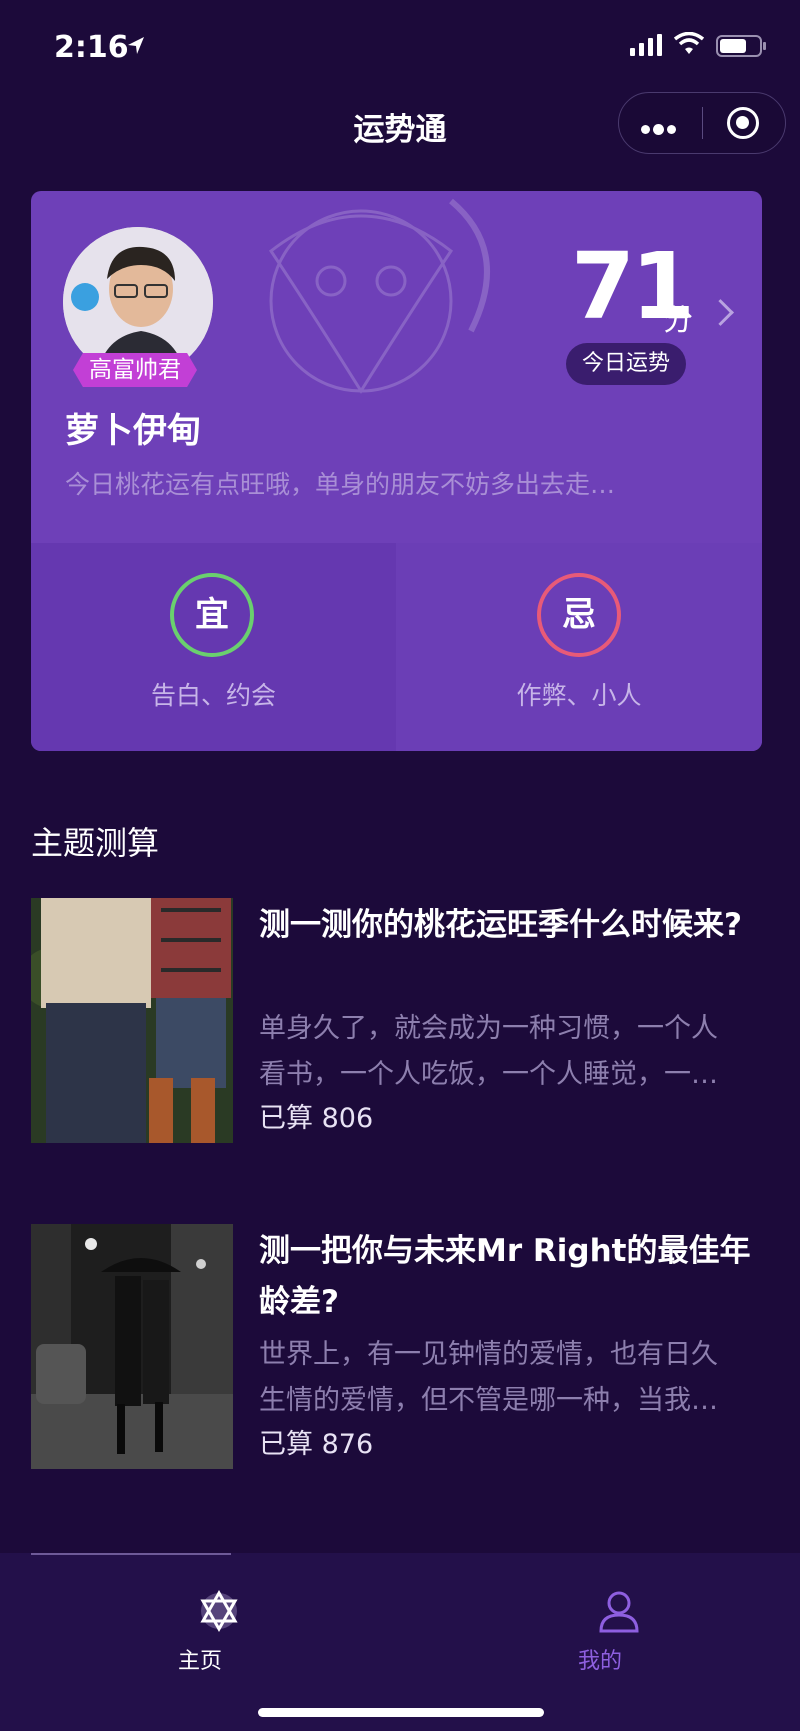 This screenshot has width=800, height=1731. Describe the element at coordinates (599, 1661) in the screenshot. I see `tab-mine-label: 我的` at that location.